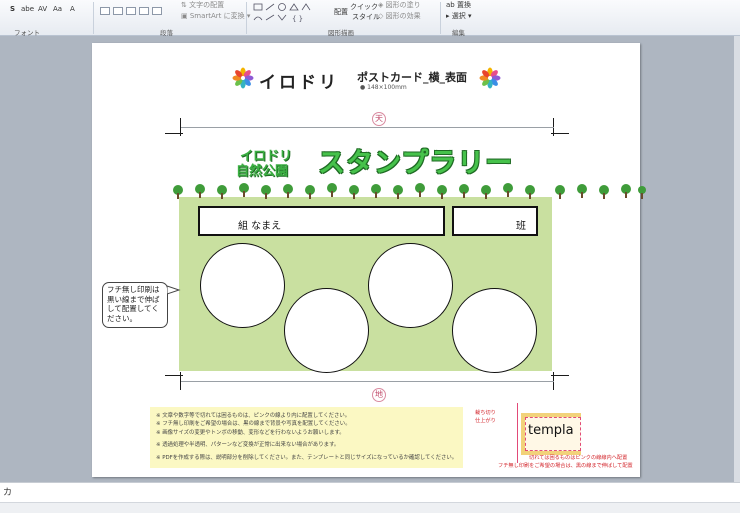 Image resolution: width=740 pixels, height=513 pixels. What do you see at coordinates (370, 492) in the screenshot?
I see `notes-pane` at bounding box center [370, 492].